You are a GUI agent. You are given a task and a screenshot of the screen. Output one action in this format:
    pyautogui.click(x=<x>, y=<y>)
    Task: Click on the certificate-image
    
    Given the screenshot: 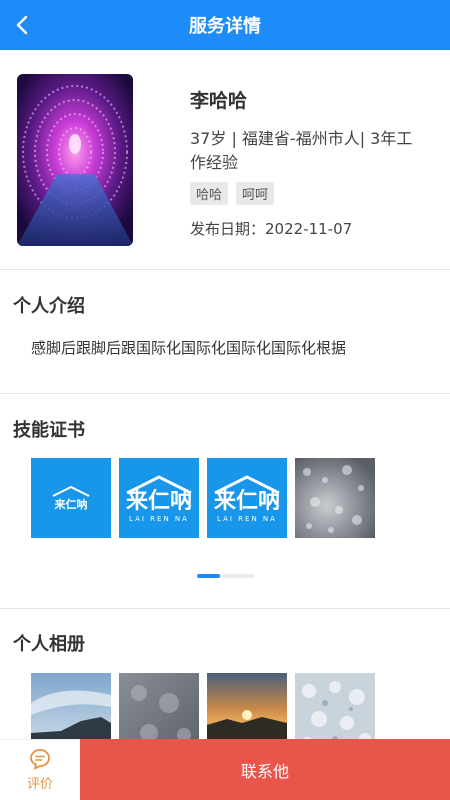 What is the action you would take?
    pyautogui.click(x=335, y=498)
    